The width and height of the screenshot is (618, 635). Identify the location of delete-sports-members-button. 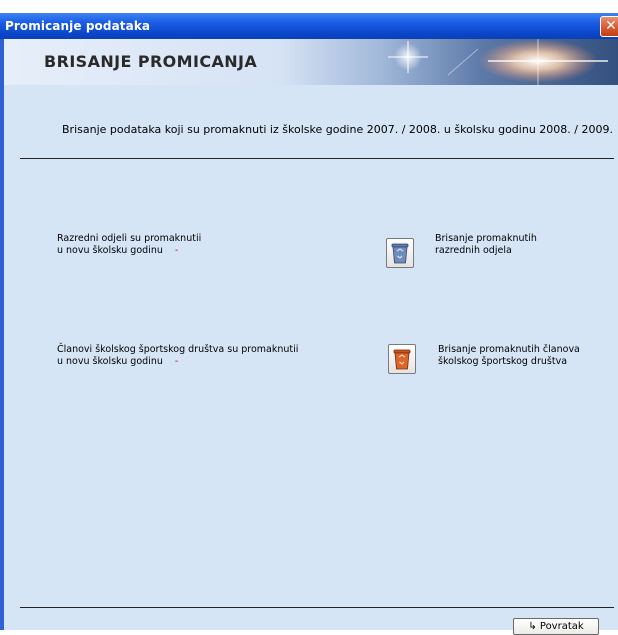
(402, 359).